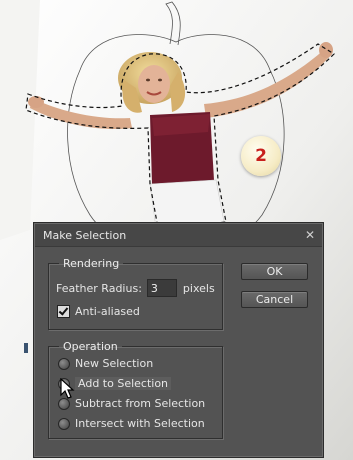  What do you see at coordinates (63, 311) in the screenshot?
I see `anti-aliased-checkbox` at bounding box center [63, 311].